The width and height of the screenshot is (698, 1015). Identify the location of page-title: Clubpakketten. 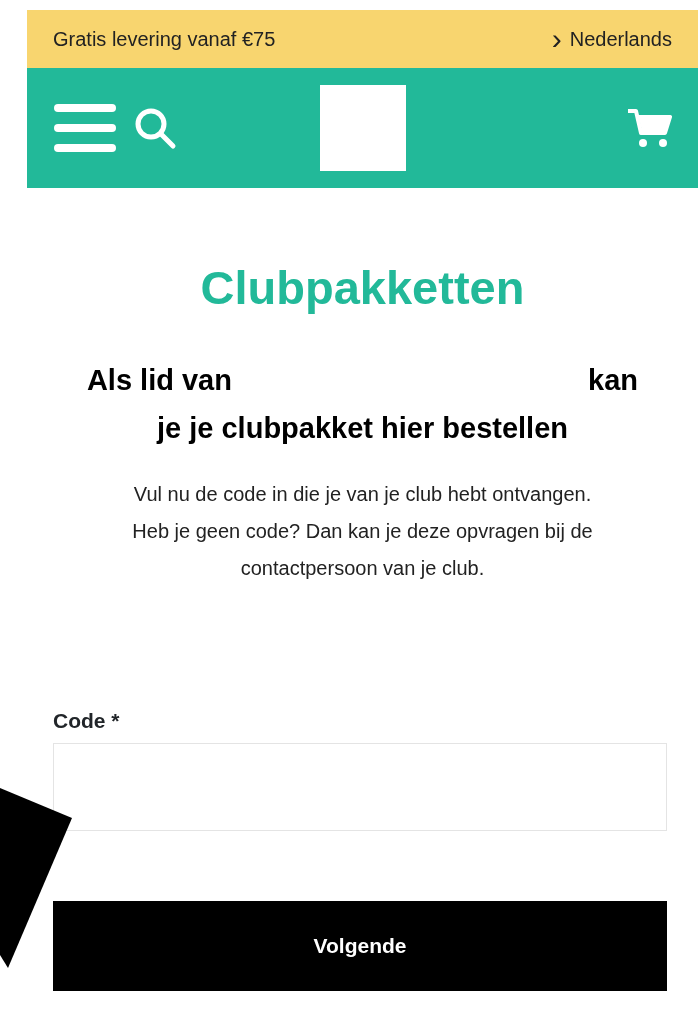
(362, 288).